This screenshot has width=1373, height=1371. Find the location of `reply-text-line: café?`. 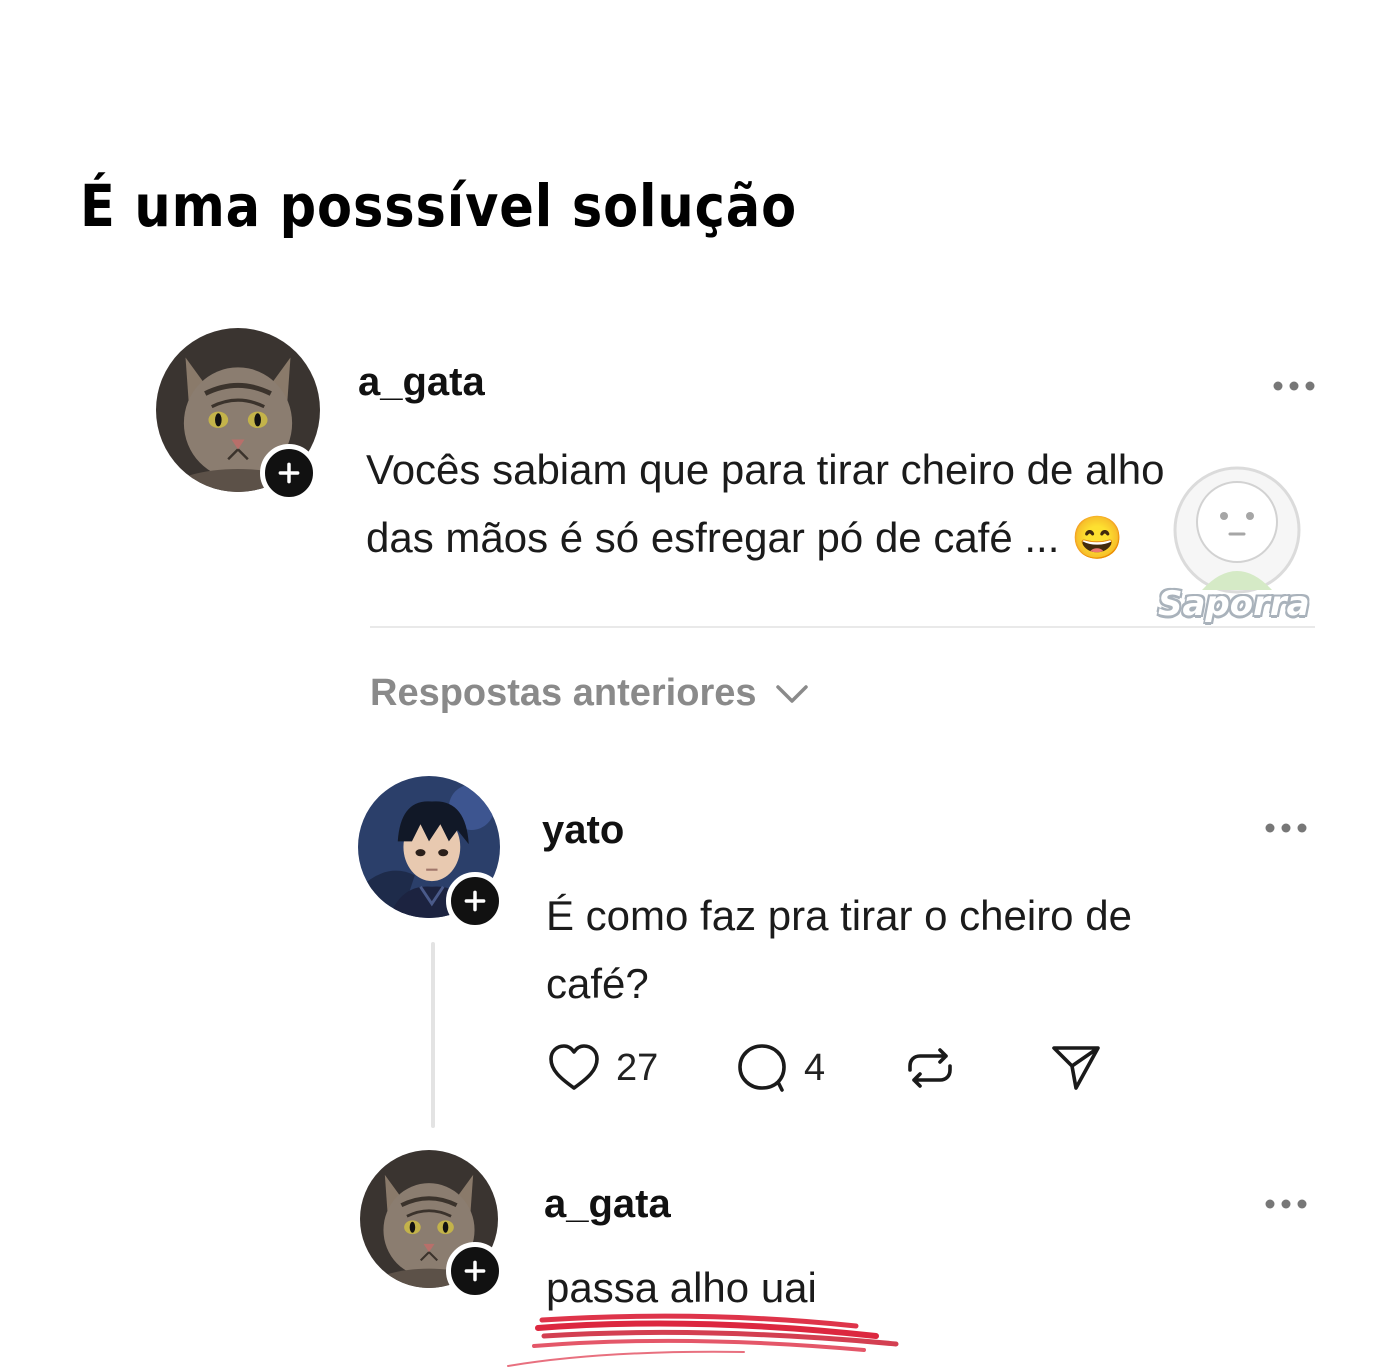

reply-text-line: café? is located at coordinates (597, 983).